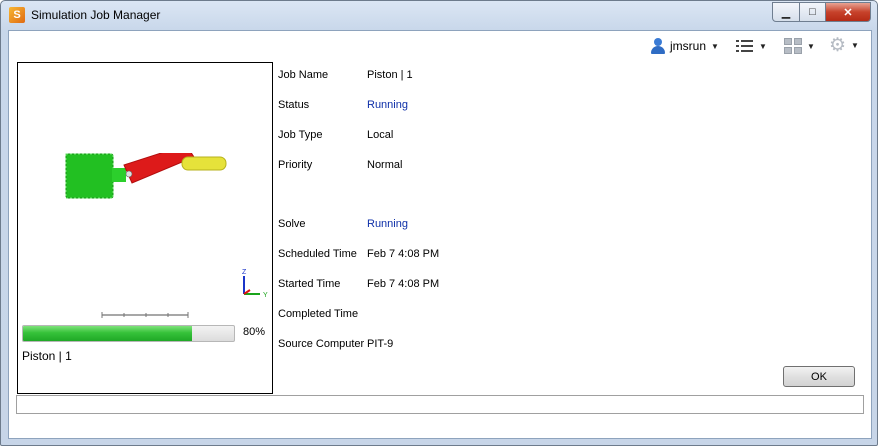  I want to click on started-time-value: Feb 7 4:08 PM, so click(403, 284).